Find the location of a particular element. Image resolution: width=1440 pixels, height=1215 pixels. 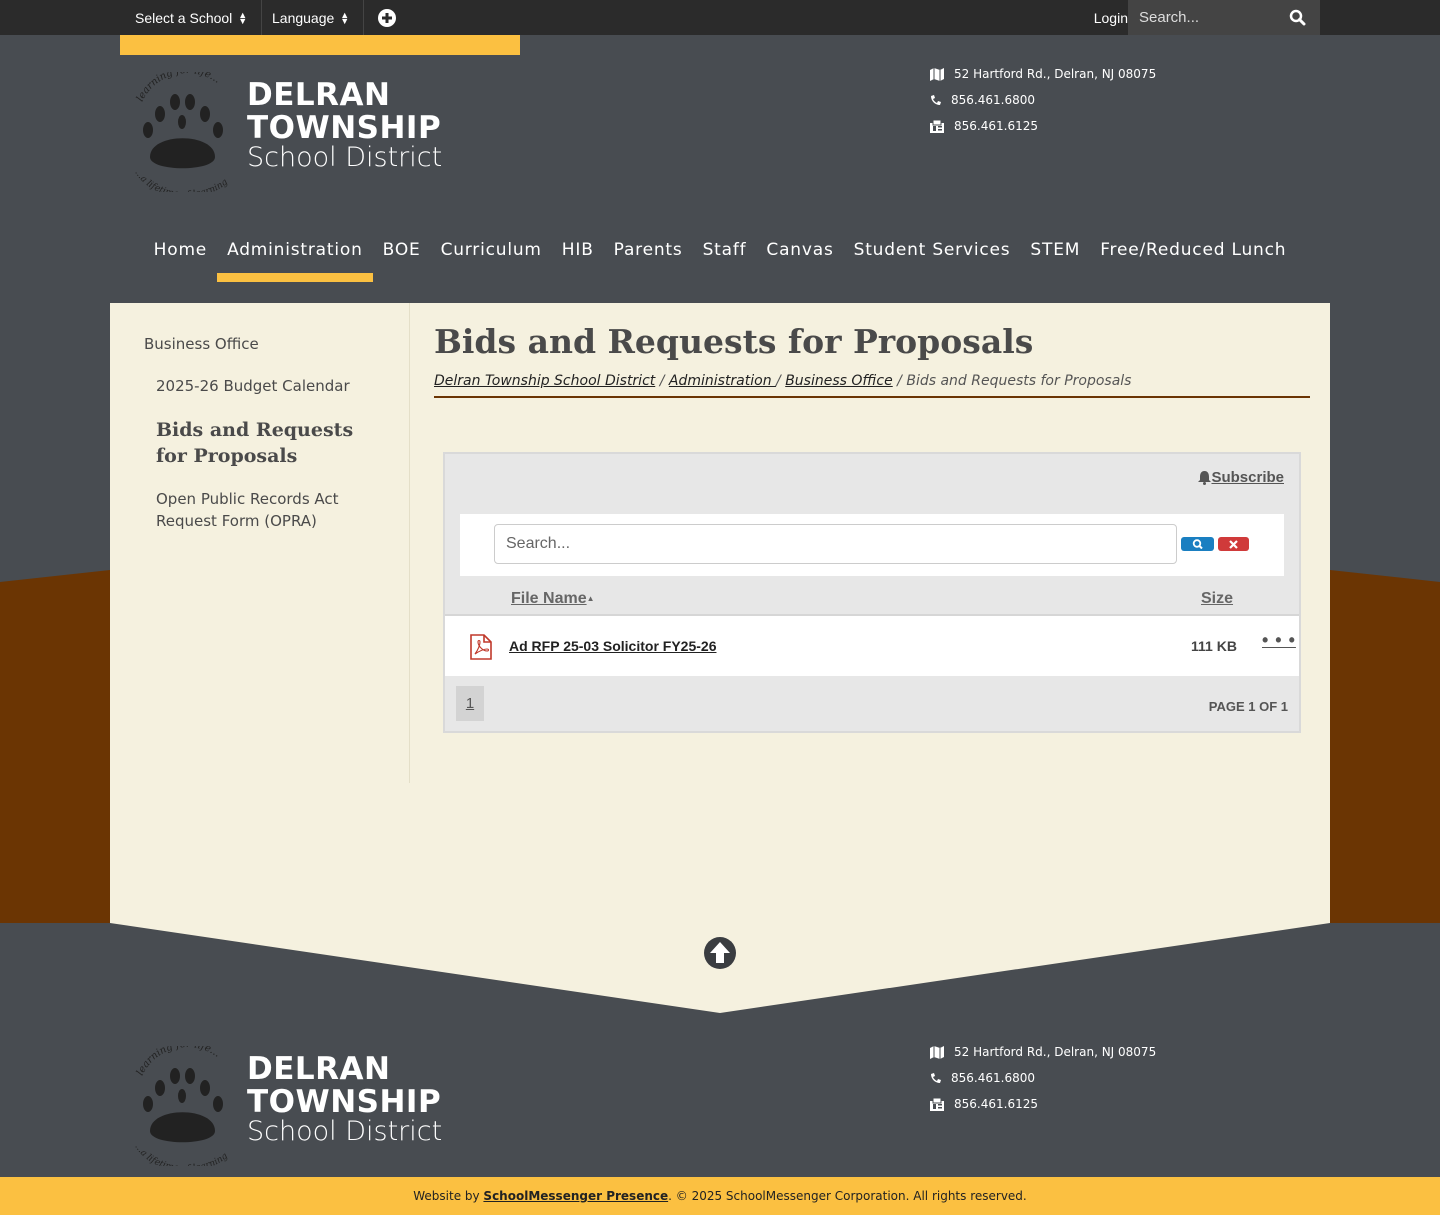

file-size: 111 KB is located at coordinates (1214, 646).